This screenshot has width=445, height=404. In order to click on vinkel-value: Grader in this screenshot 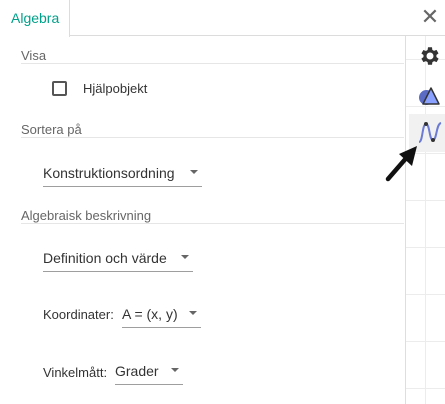, I will do `click(137, 371)`.